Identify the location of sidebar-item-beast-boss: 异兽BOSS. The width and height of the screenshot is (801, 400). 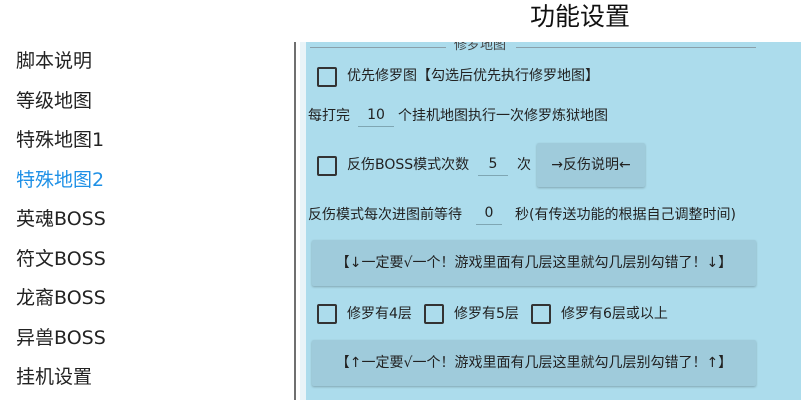
(61, 338).